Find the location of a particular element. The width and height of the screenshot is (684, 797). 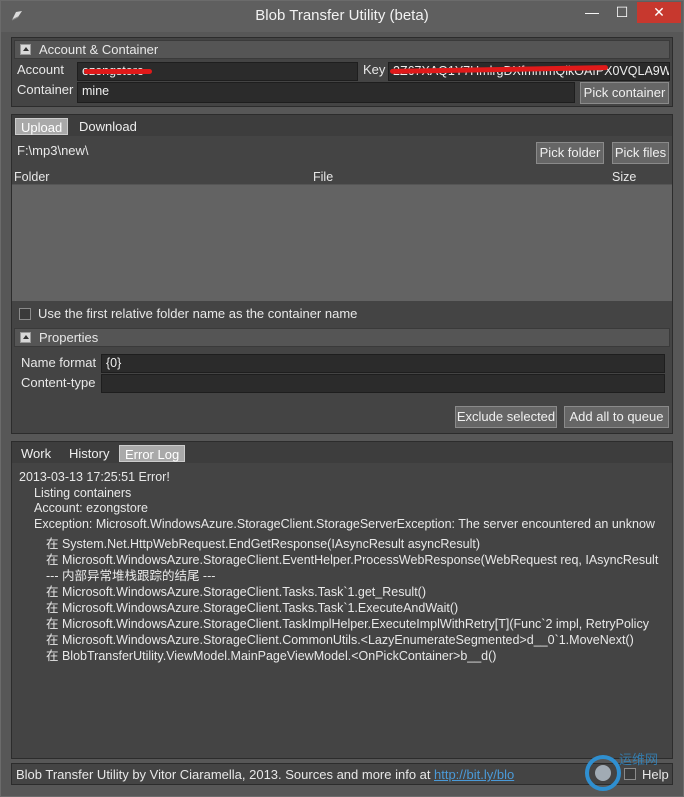

column-size: Size is located at coordinates (624, 177).